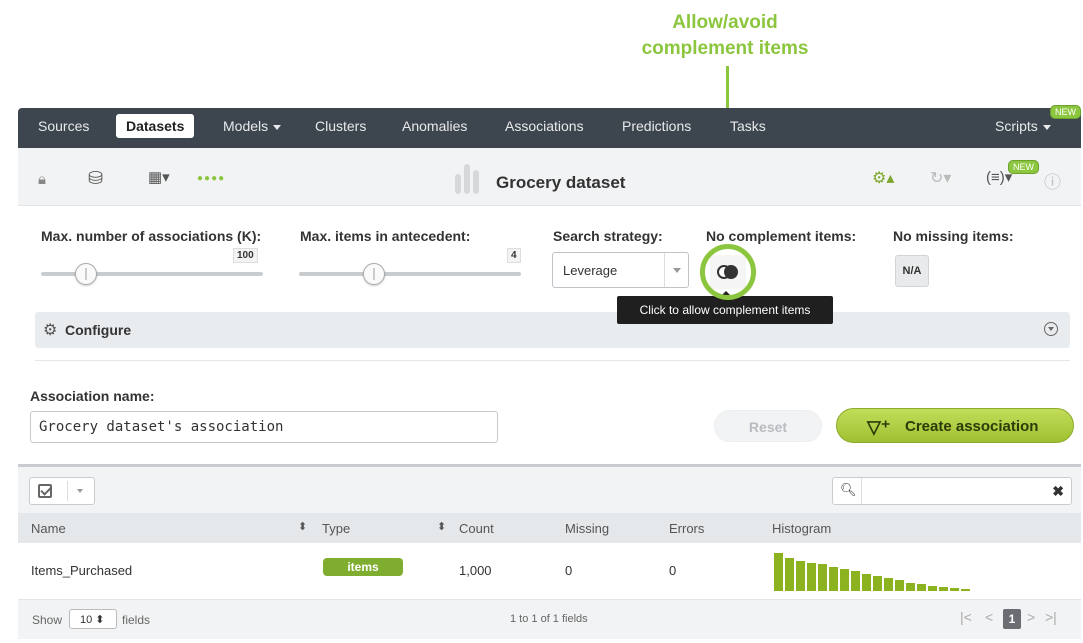 The height and width of the screenshot is (643, 1083). Describe the element at coordinates (374, 274) in the screenshot. I see `max-antecedent-slider-handle` at that location.